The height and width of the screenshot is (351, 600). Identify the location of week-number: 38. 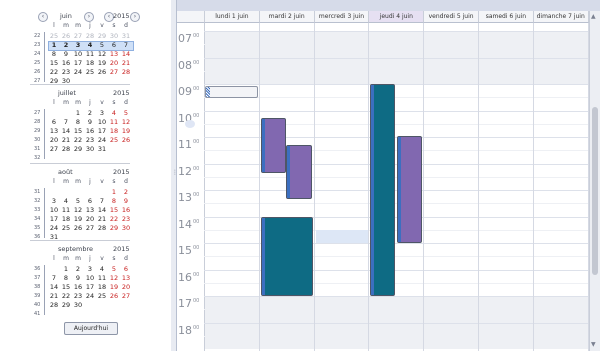
(39, 287).